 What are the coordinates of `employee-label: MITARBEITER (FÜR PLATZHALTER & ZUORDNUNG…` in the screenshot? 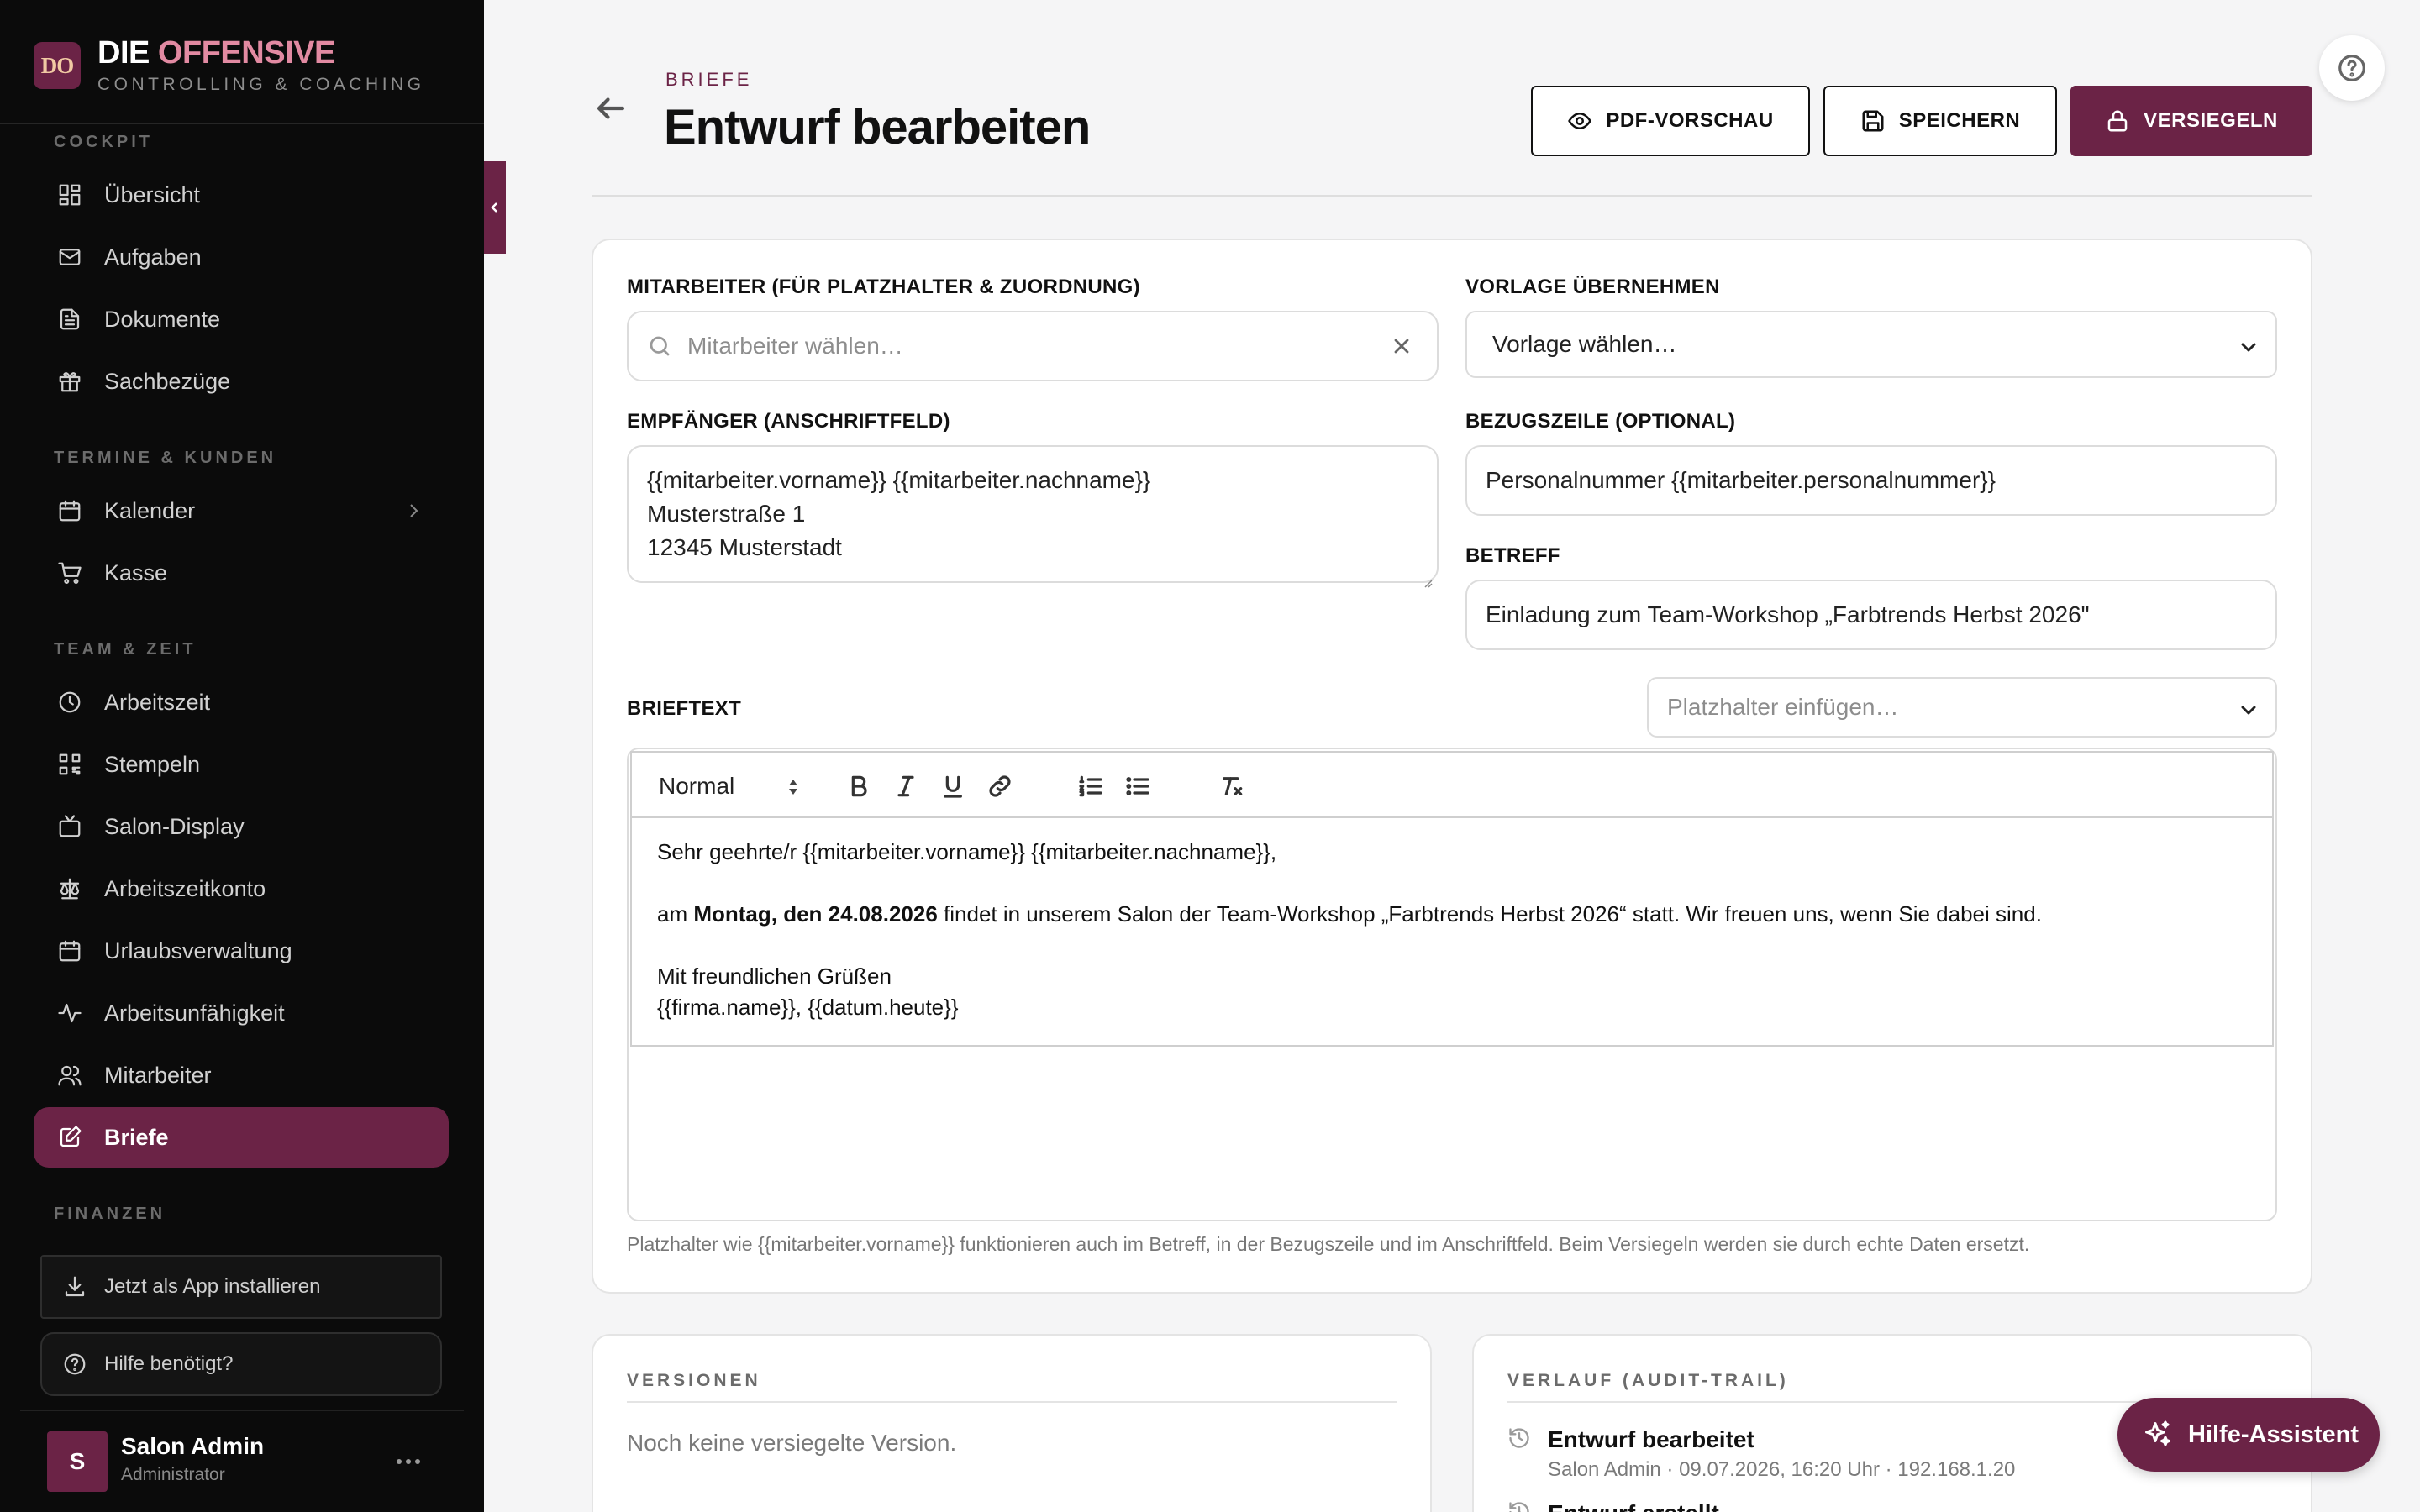 It's located at (883, 287).